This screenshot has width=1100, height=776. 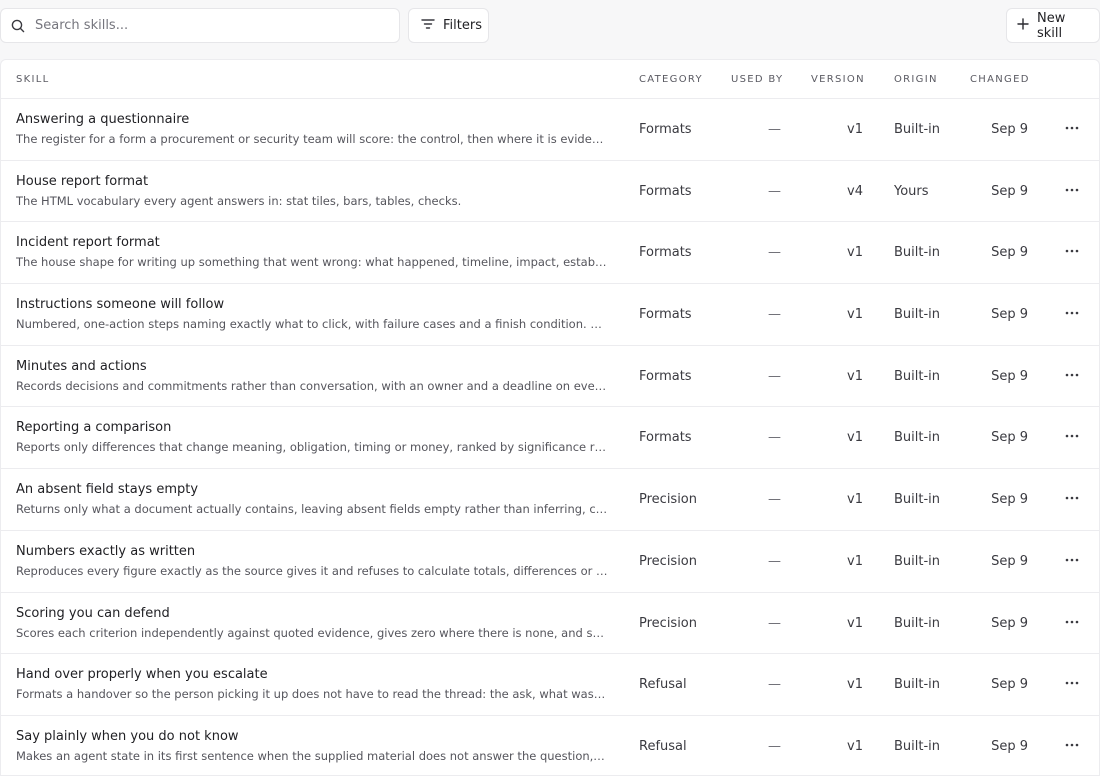 What do you see at coordinates (550, 25) in the screenshot?
I see `toolbar: Filters New skill` at bounding box center [550, 25].